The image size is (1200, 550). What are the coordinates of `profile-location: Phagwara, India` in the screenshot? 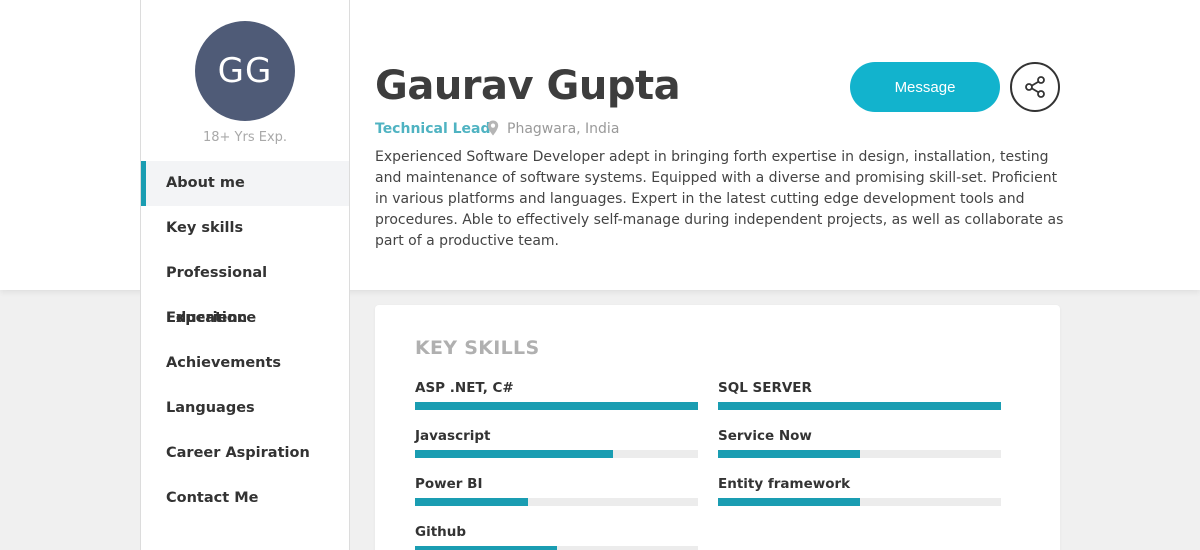 It's located at (563, 129).